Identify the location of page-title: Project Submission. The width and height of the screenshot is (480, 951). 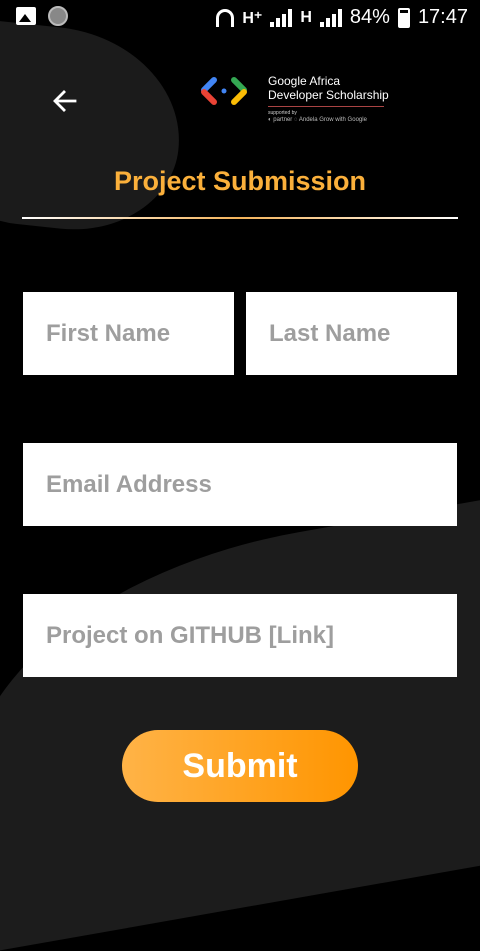
(240, 181).